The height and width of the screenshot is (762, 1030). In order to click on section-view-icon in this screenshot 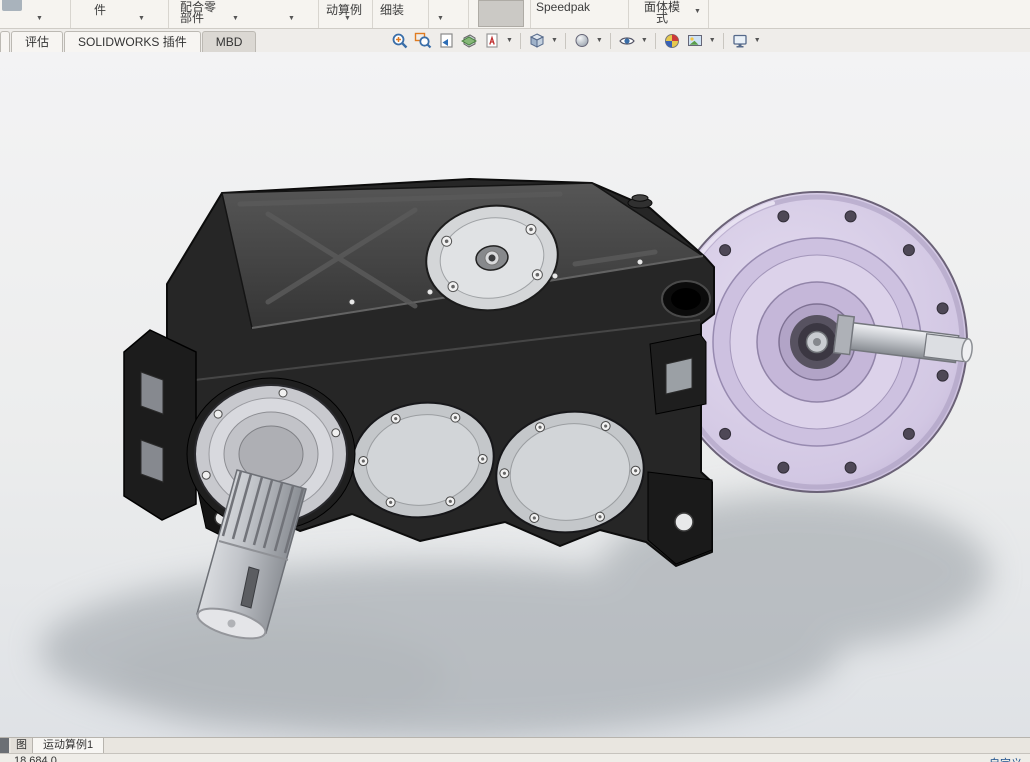, I will do `click(469, 41)`.